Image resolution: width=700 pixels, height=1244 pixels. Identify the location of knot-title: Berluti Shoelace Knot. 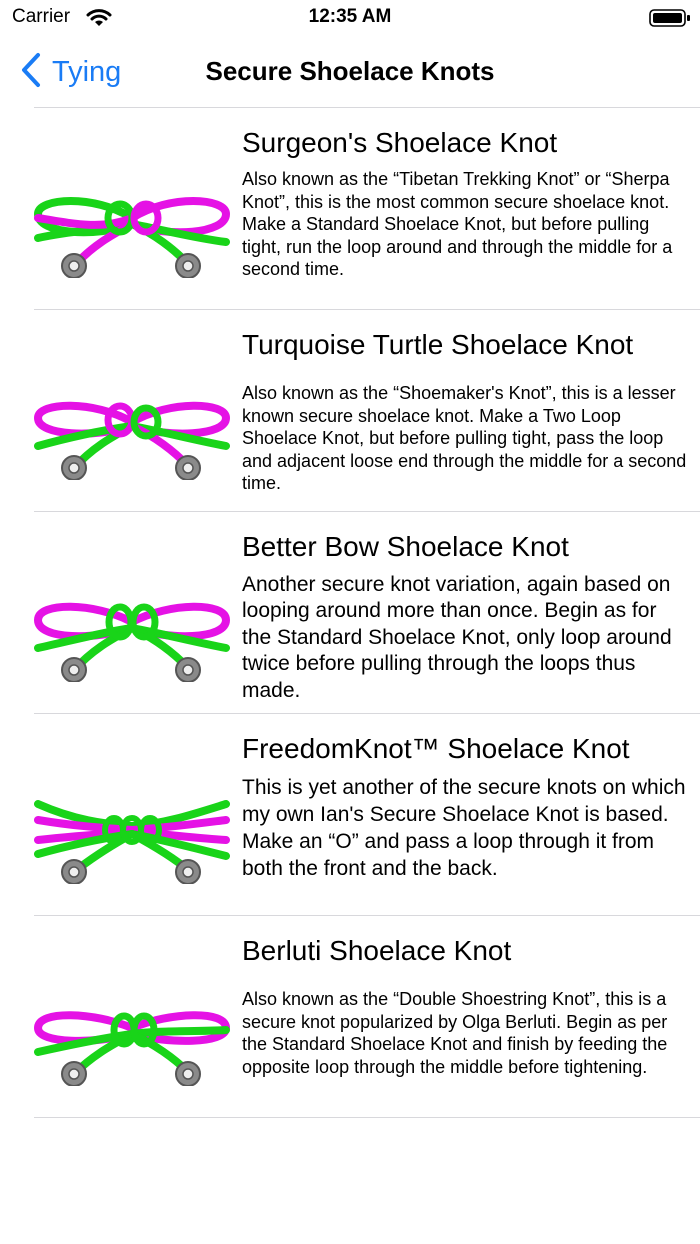
(377, 950).